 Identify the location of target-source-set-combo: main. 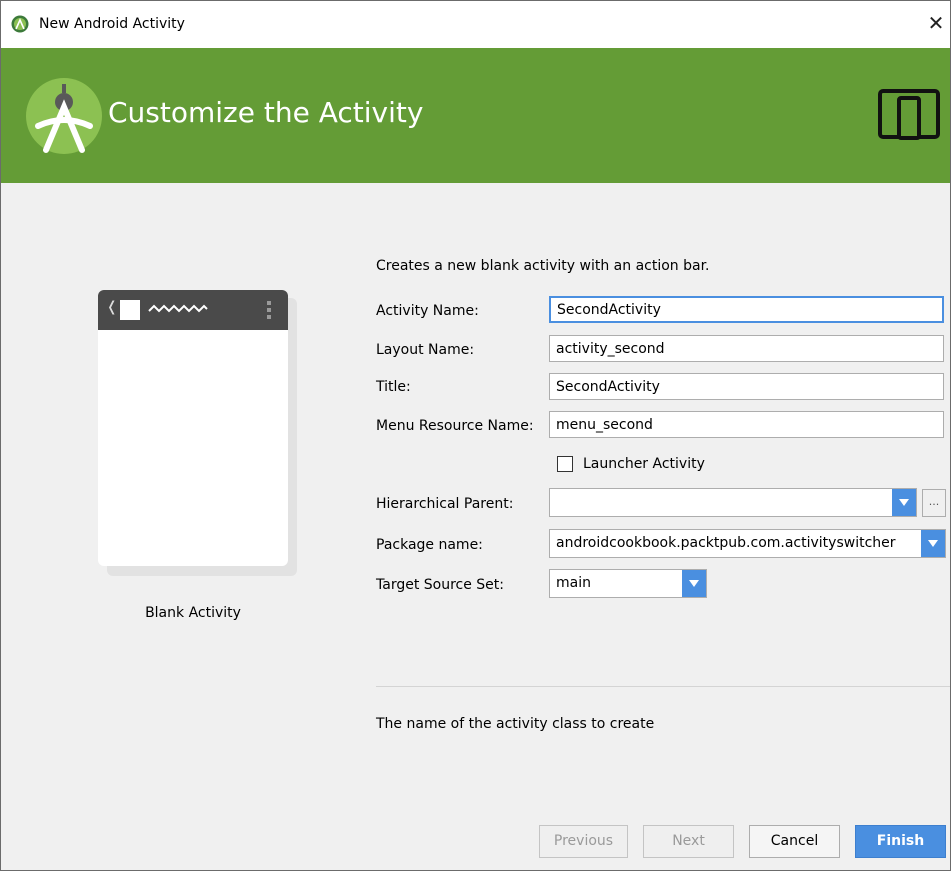
(628, 583).